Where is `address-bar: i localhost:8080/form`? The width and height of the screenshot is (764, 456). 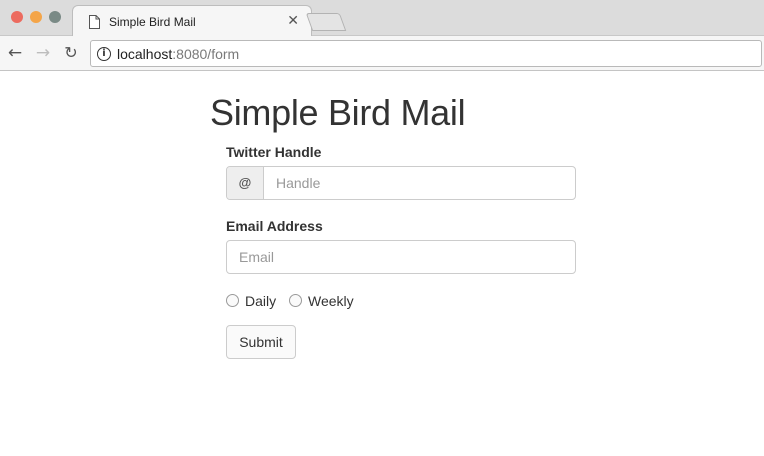 address-bar: i localhost:8080/form is located at coordinates (426, 53).